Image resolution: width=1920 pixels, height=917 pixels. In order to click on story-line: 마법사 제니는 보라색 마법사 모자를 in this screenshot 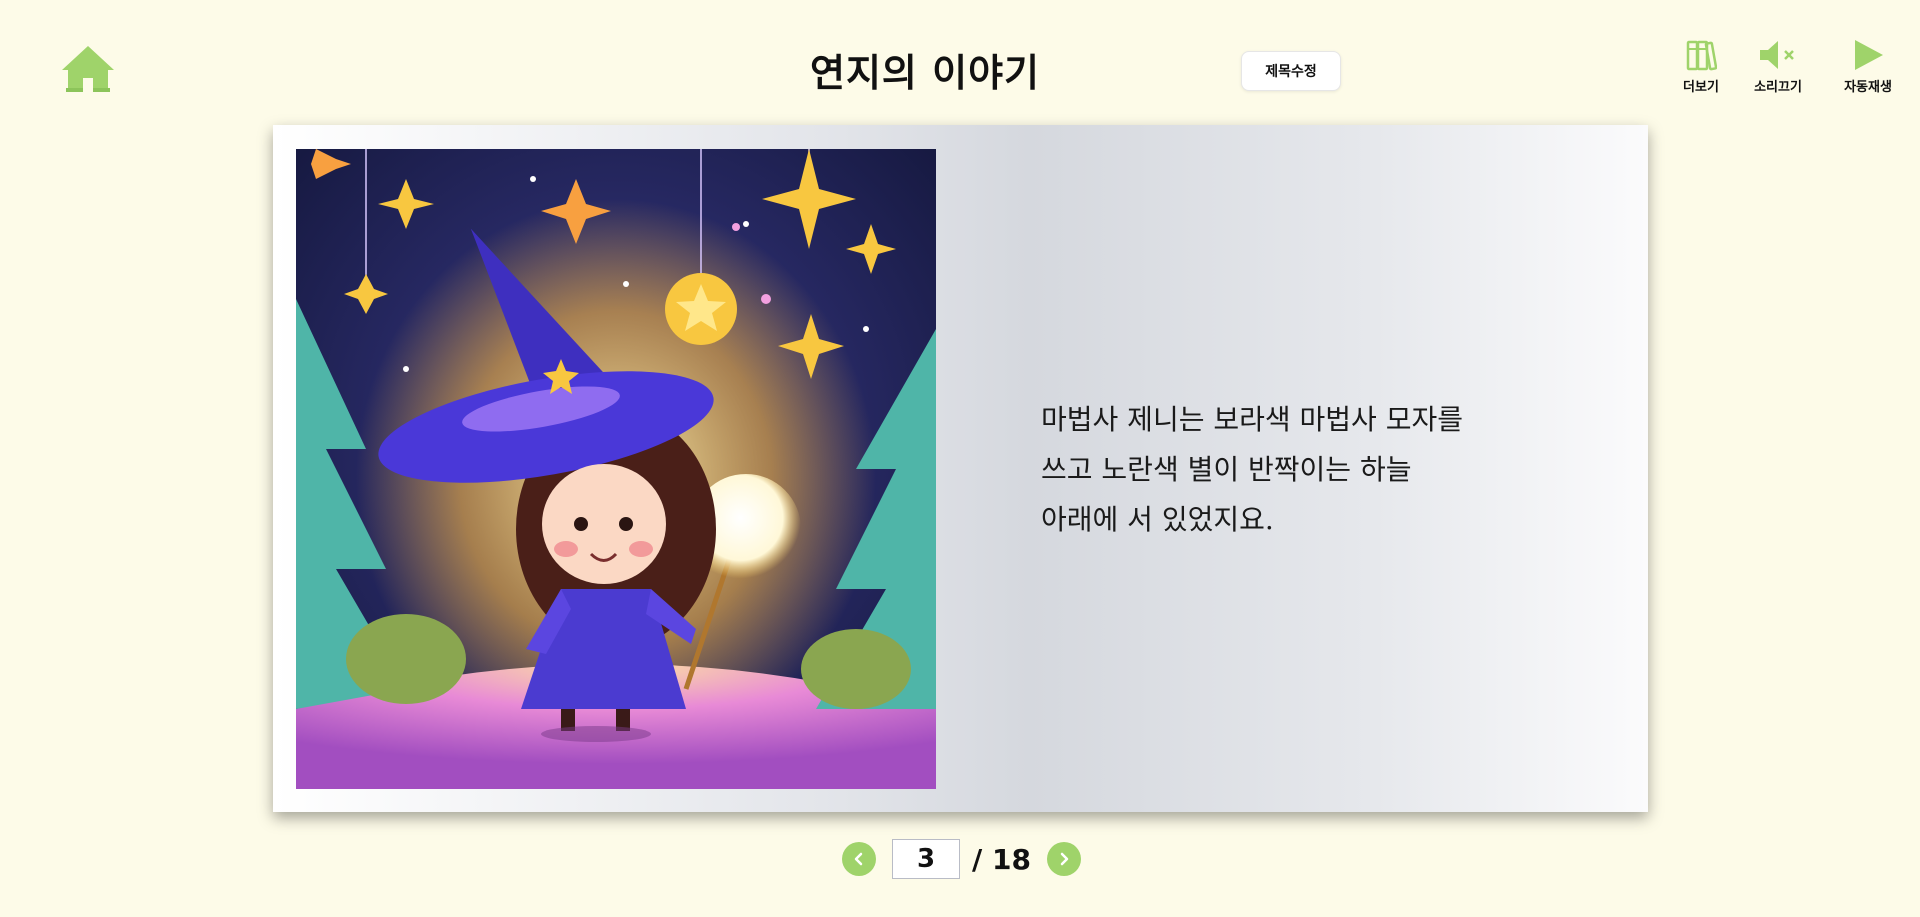, I will do `click(1252, 419)`.